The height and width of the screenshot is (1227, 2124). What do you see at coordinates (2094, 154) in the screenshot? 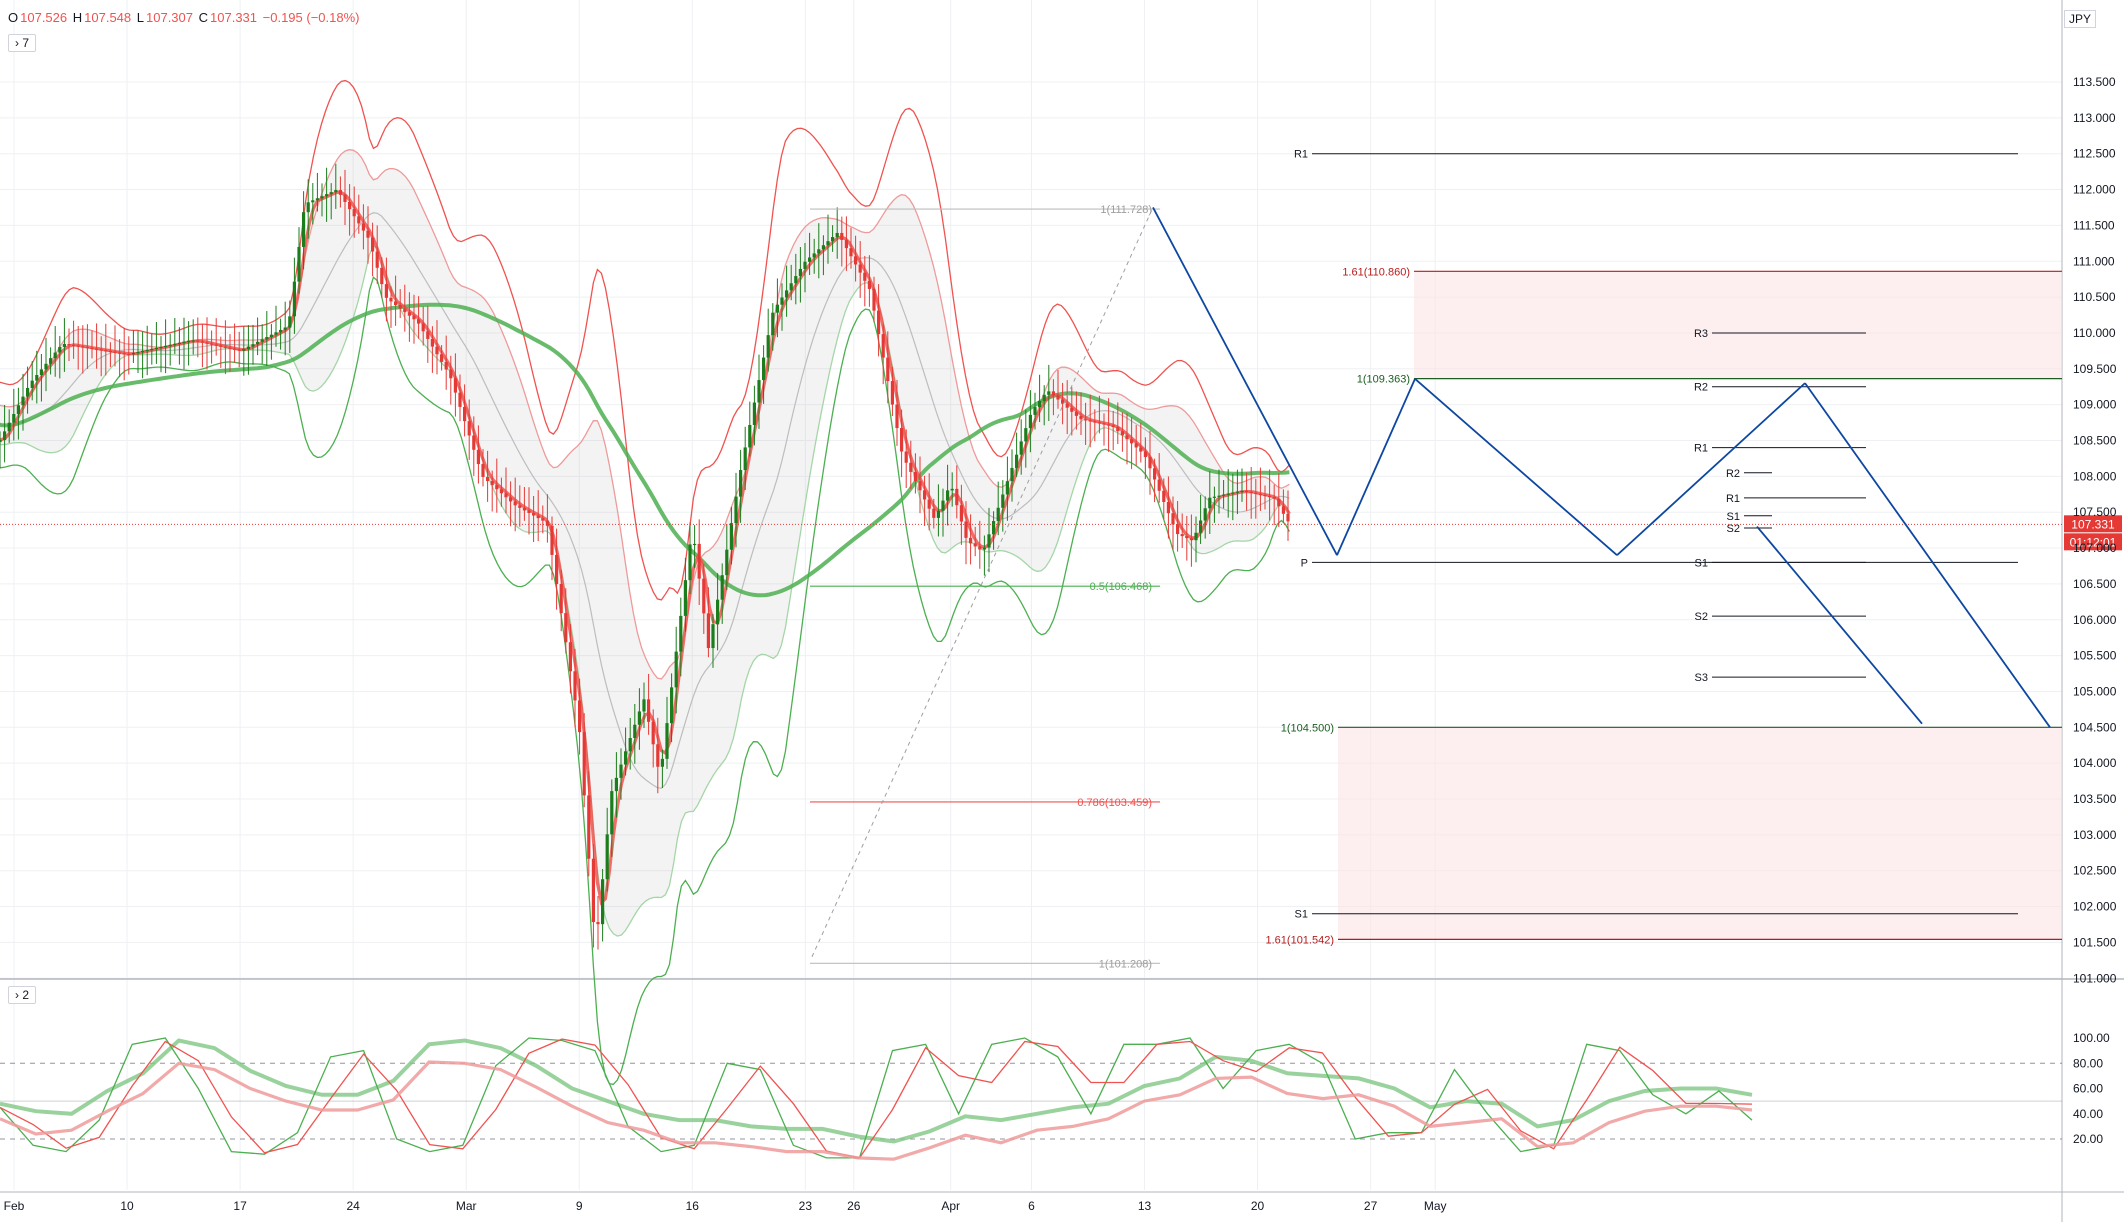
I see `price-axis-label: 112.500` at bounding box center [2094, 154].